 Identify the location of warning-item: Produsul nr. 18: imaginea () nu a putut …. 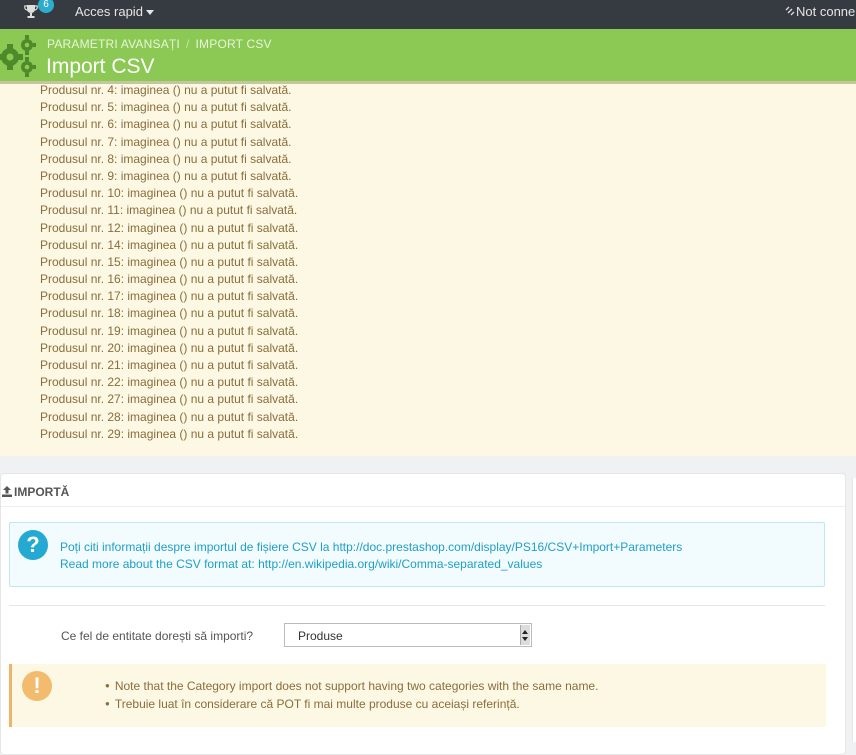
(169, 313).